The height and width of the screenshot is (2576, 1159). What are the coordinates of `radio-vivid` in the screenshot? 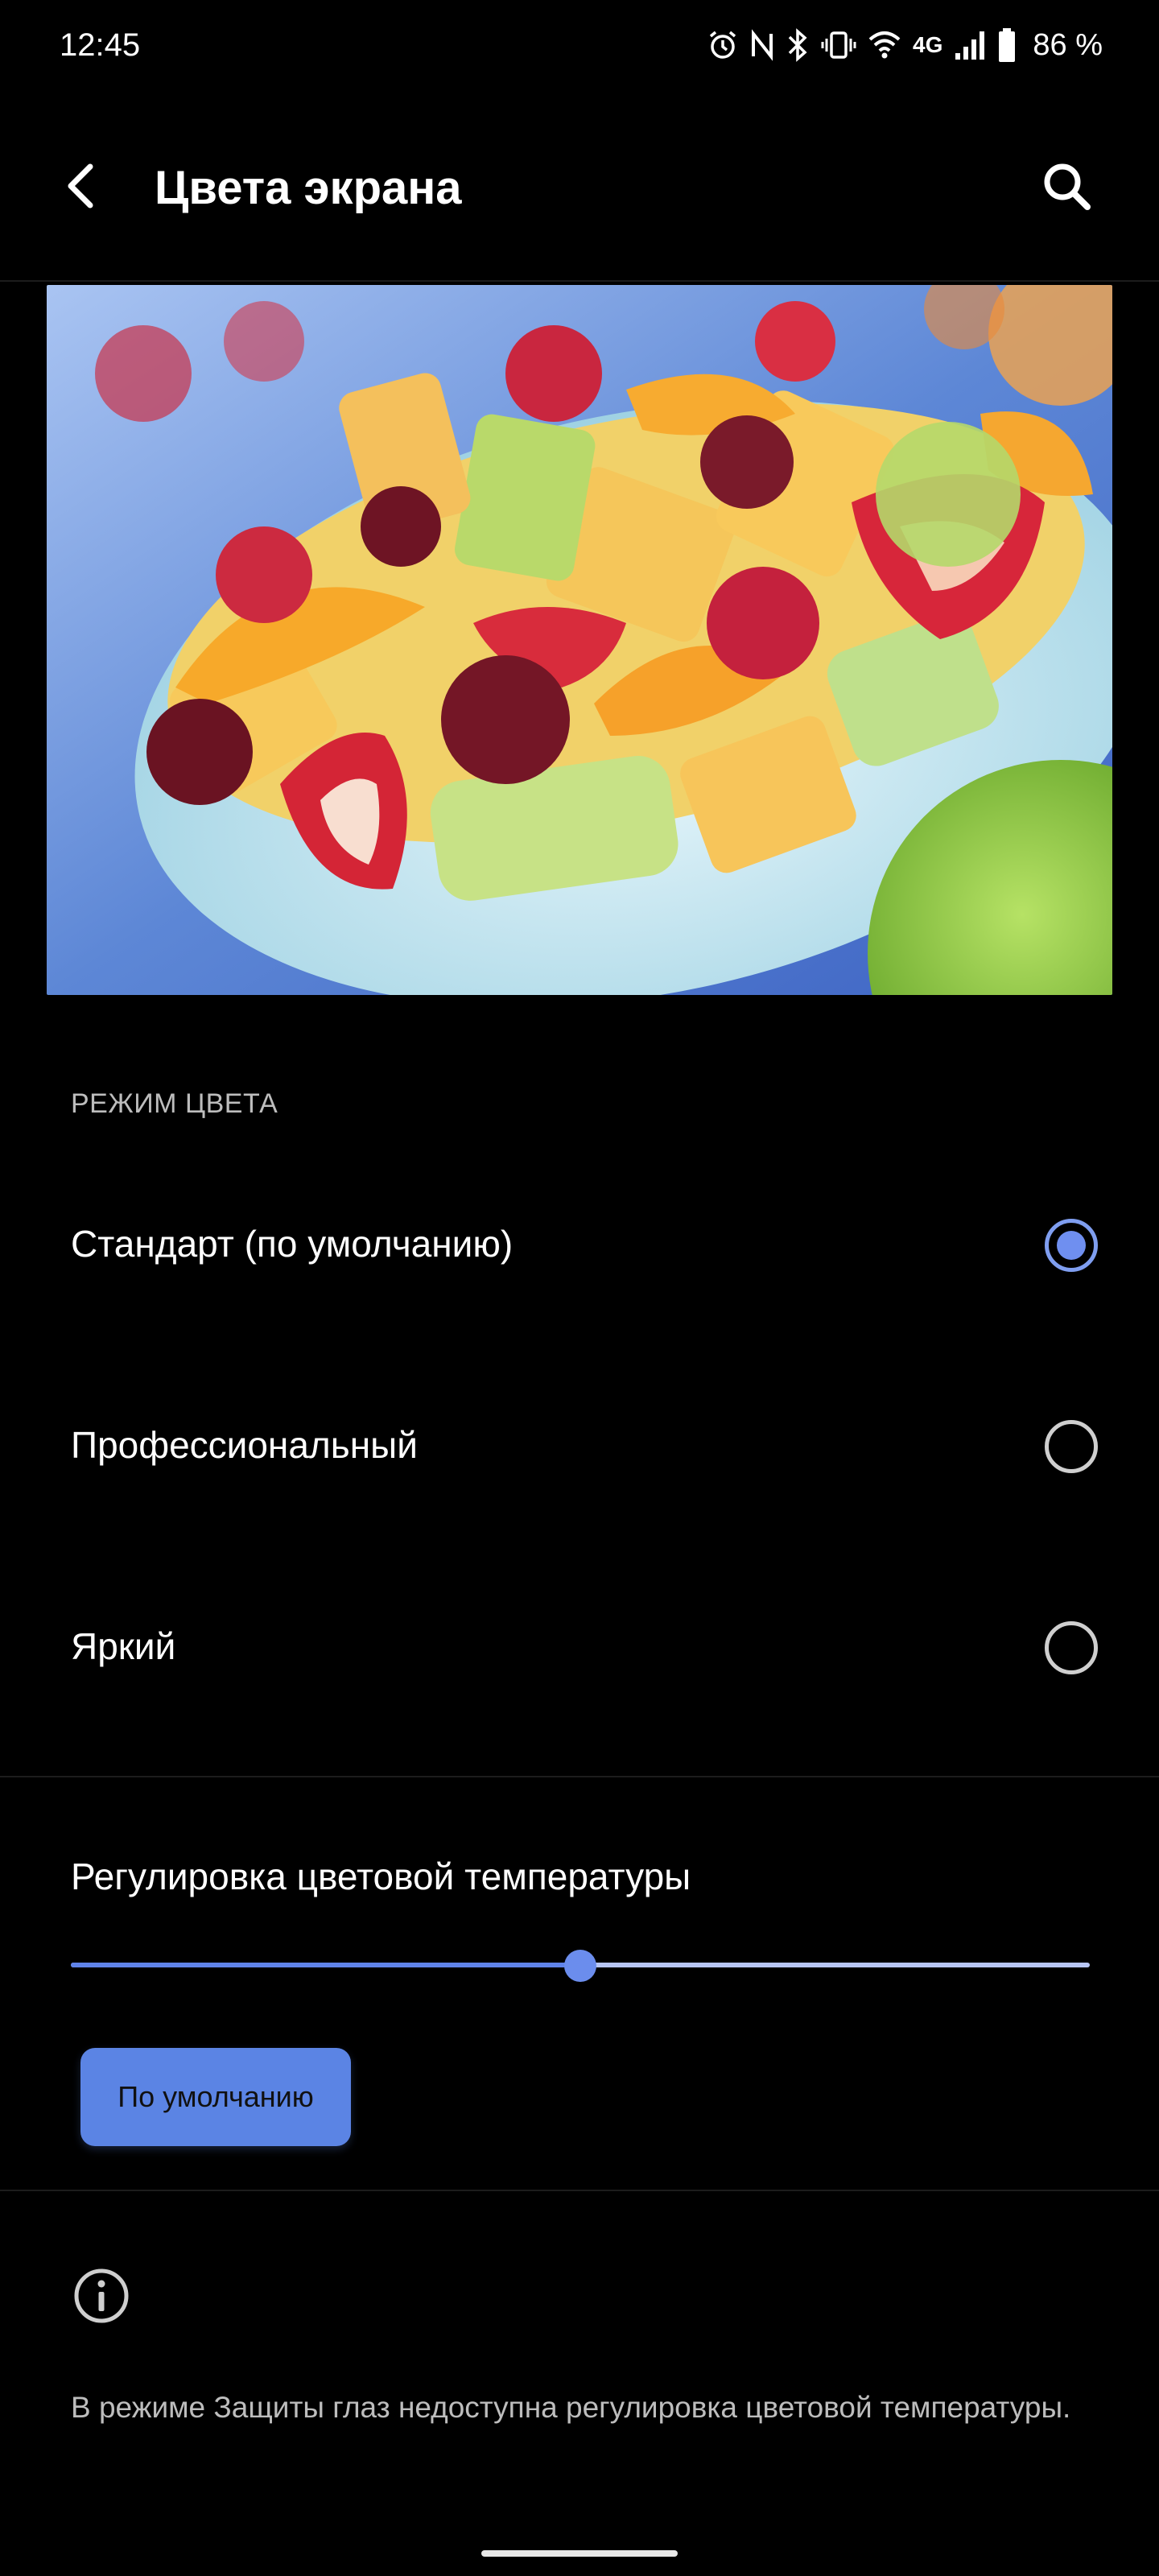 It's located at (1071, 1647).